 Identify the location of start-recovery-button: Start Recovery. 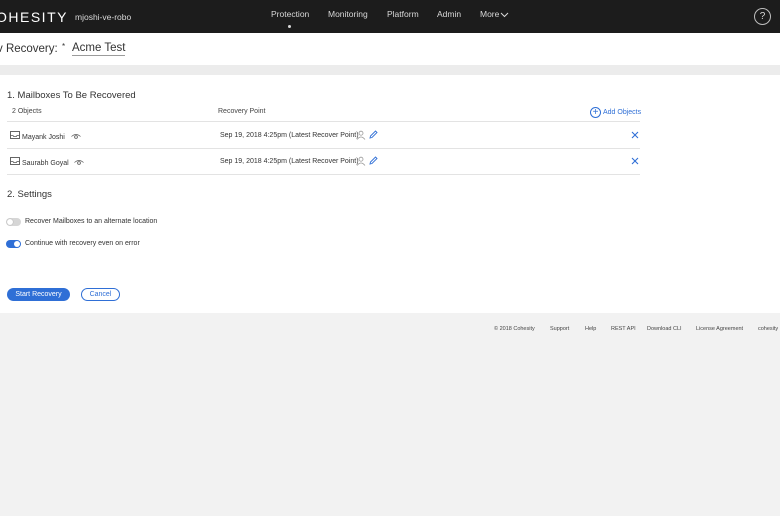
(38, 294).